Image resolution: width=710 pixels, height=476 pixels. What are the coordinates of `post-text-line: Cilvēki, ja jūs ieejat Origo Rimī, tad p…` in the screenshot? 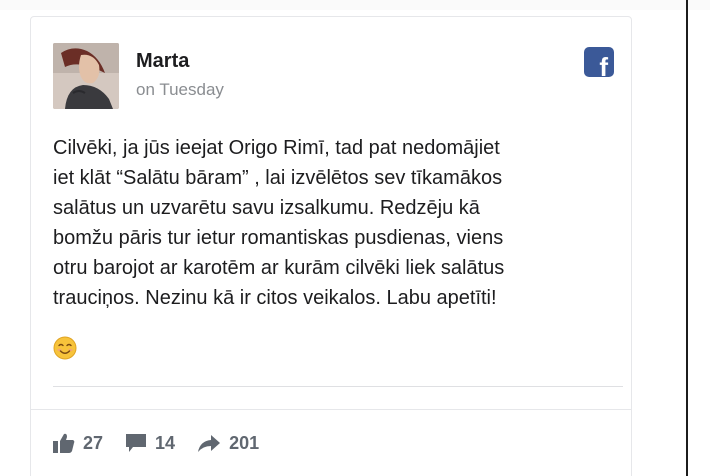 It's located at (276, 148).